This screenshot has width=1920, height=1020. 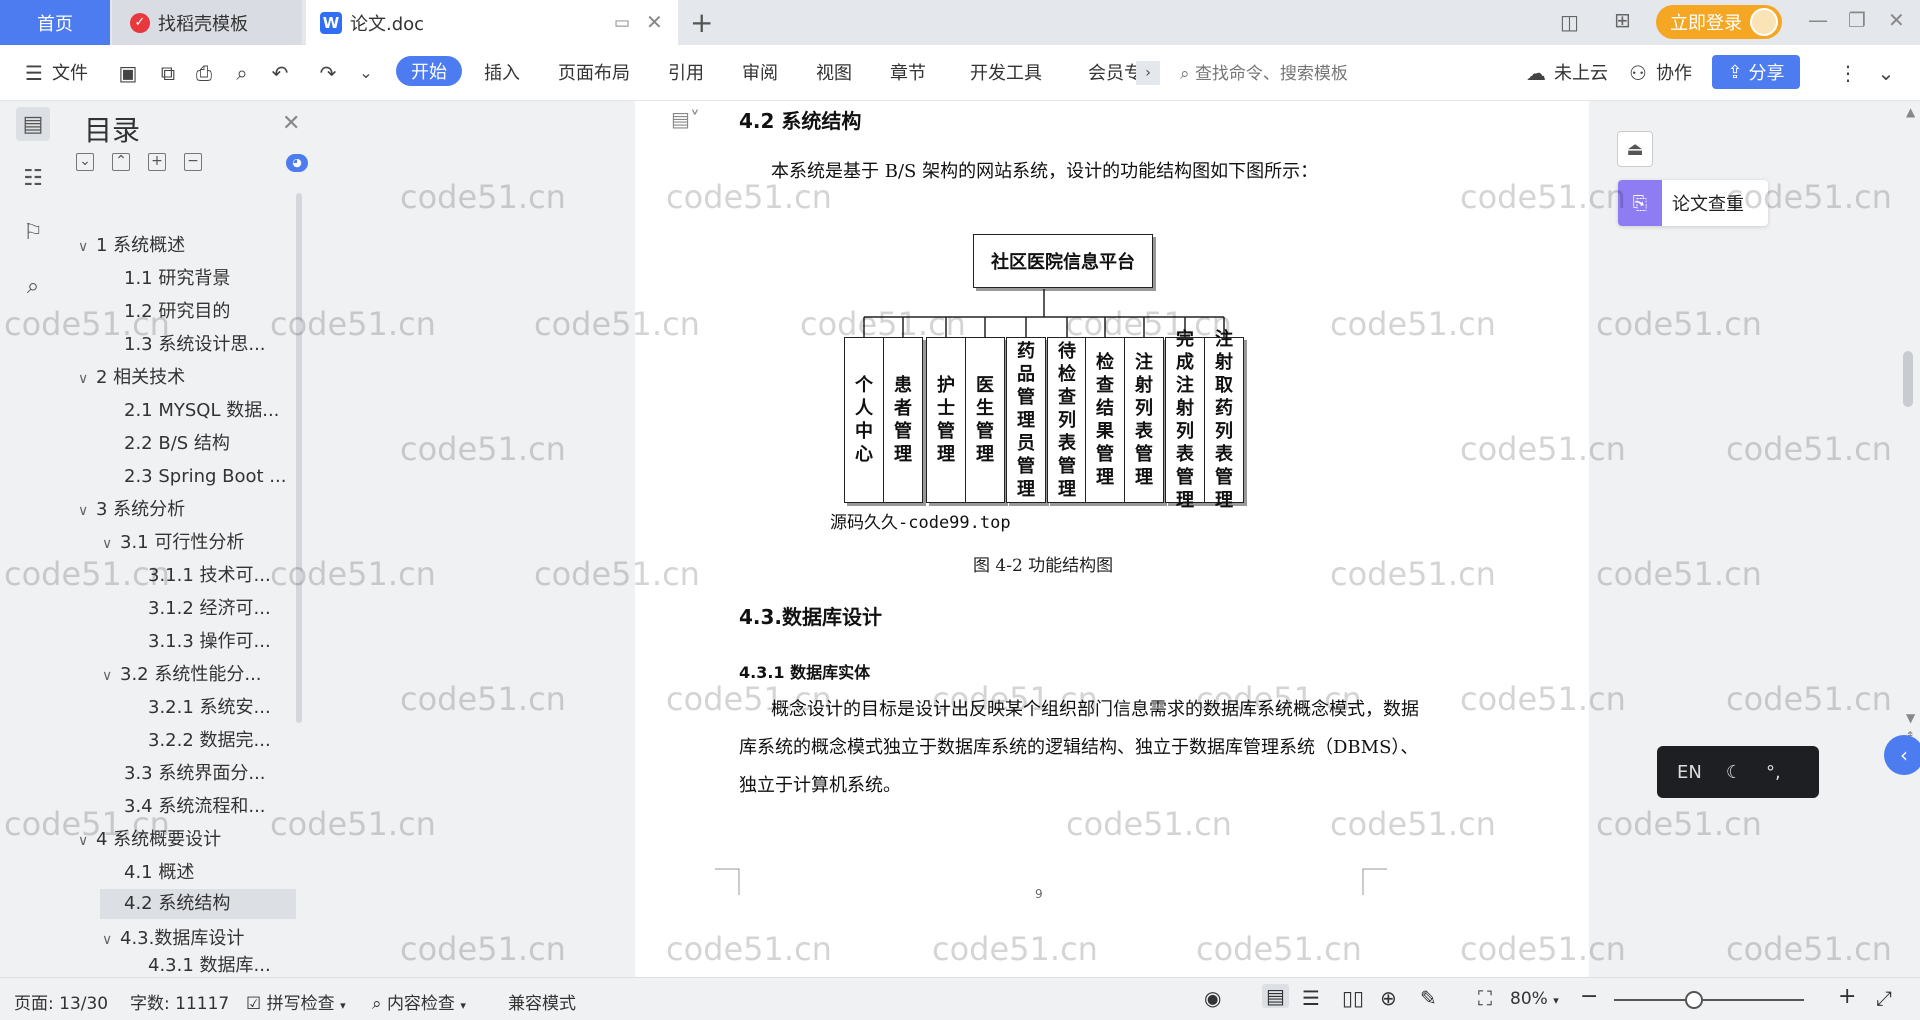 What do you see at coordinates (1311, 998) in the screenshot?
I see `outline-view-icon: ☰` at bounding box center [1311, 998].